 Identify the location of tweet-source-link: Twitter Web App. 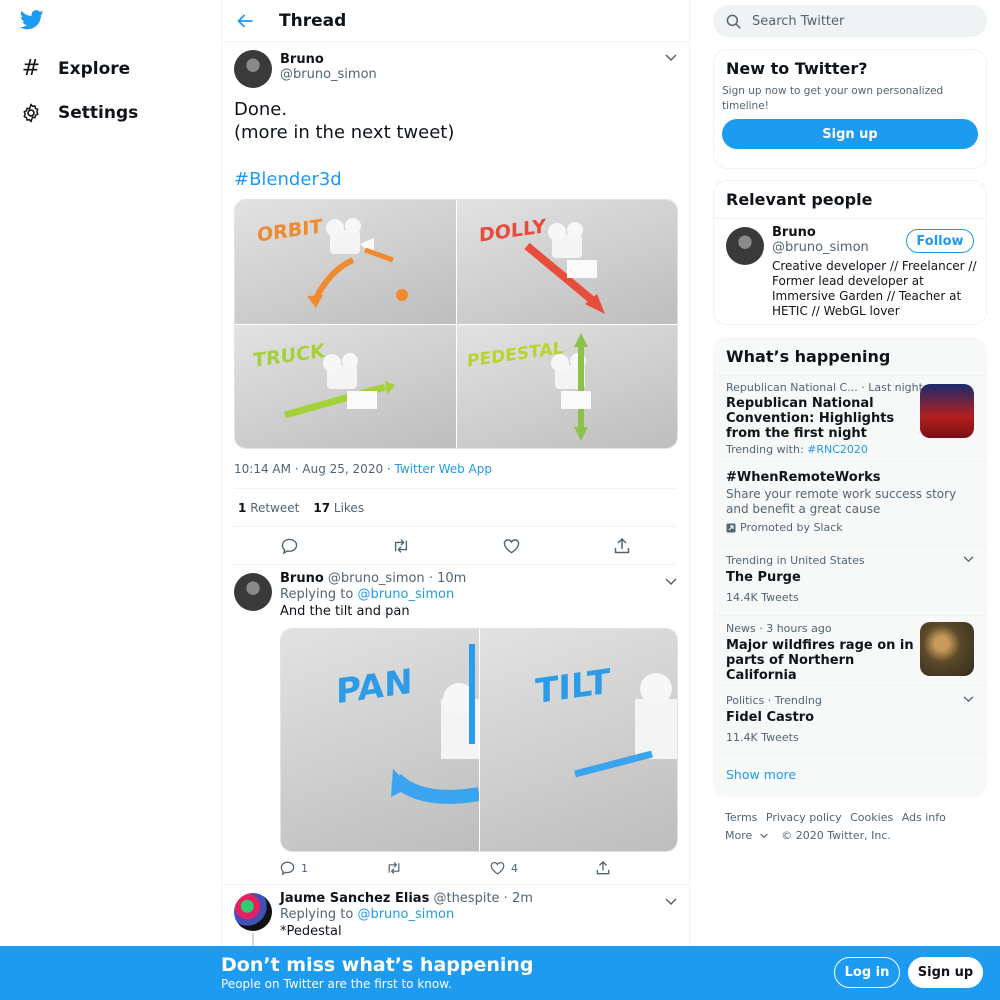
(443, 469).